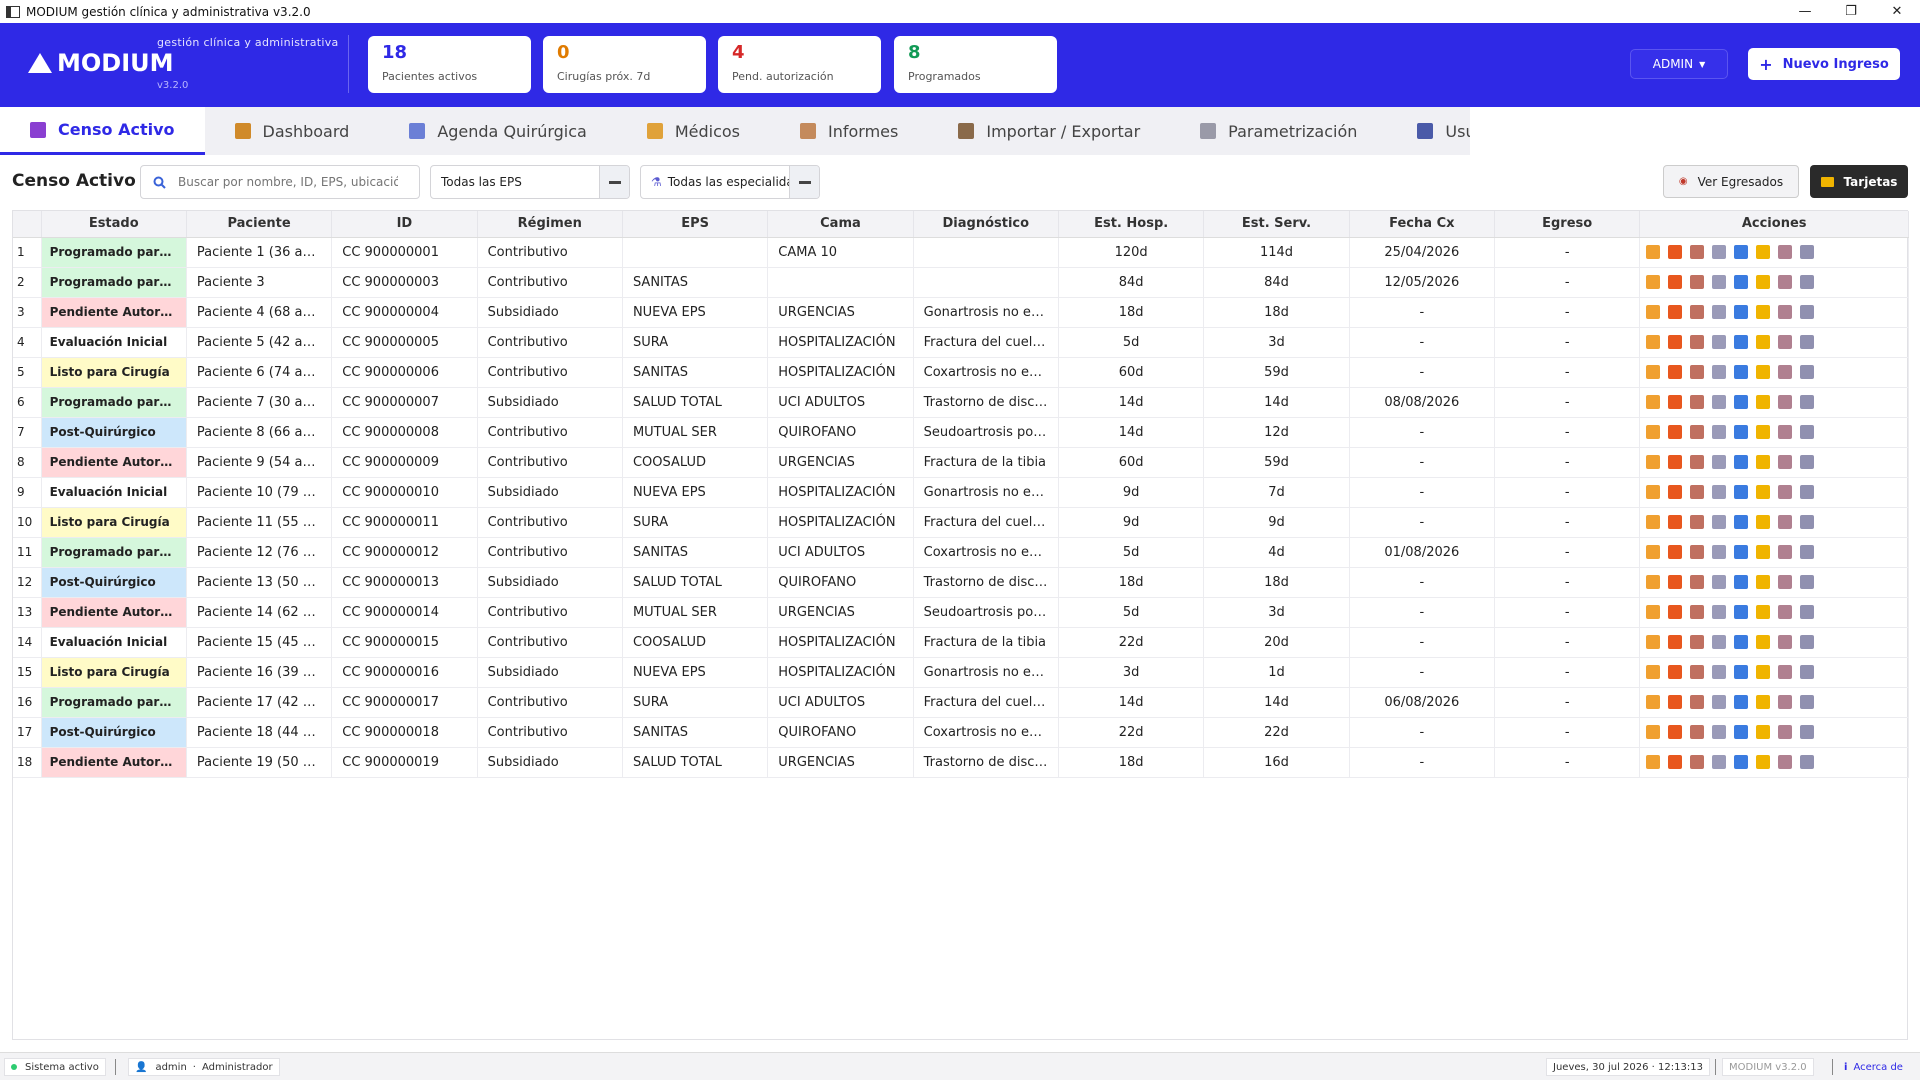 The image size is (1920, 1080). What do you see at coordinates (1897, 11) in the screenshot?
I see `close-button: ✕` at bounding box center [1897, 11].